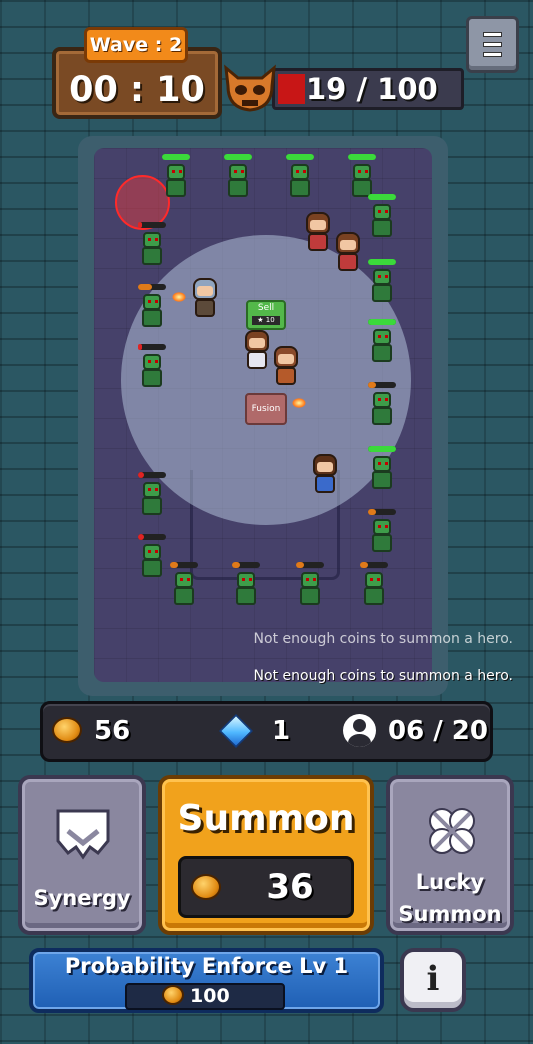  Describe the element at coordinates (438, 731) in the screenshot. I see `hero-count: 06 / 20` at that location.